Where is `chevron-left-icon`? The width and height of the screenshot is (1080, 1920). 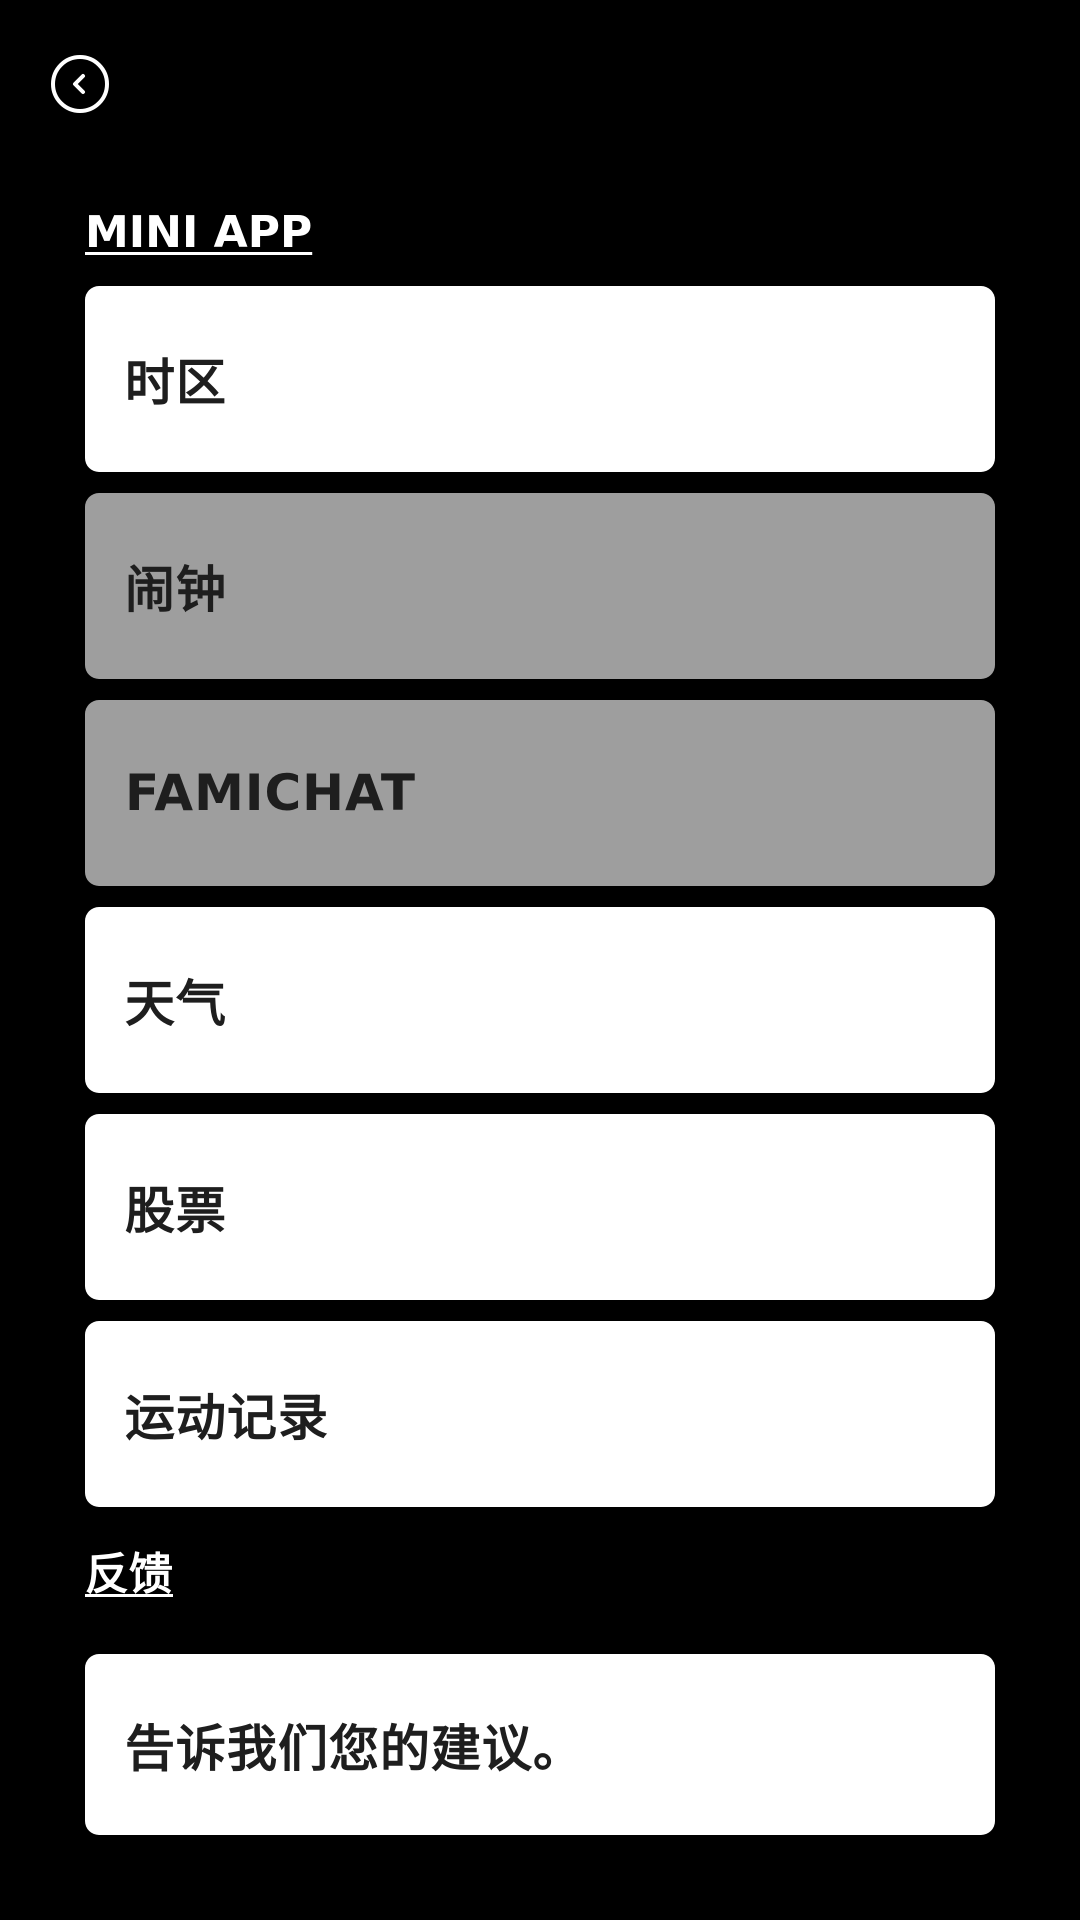 chevron-left-icon is located at coordinates (79, 84).